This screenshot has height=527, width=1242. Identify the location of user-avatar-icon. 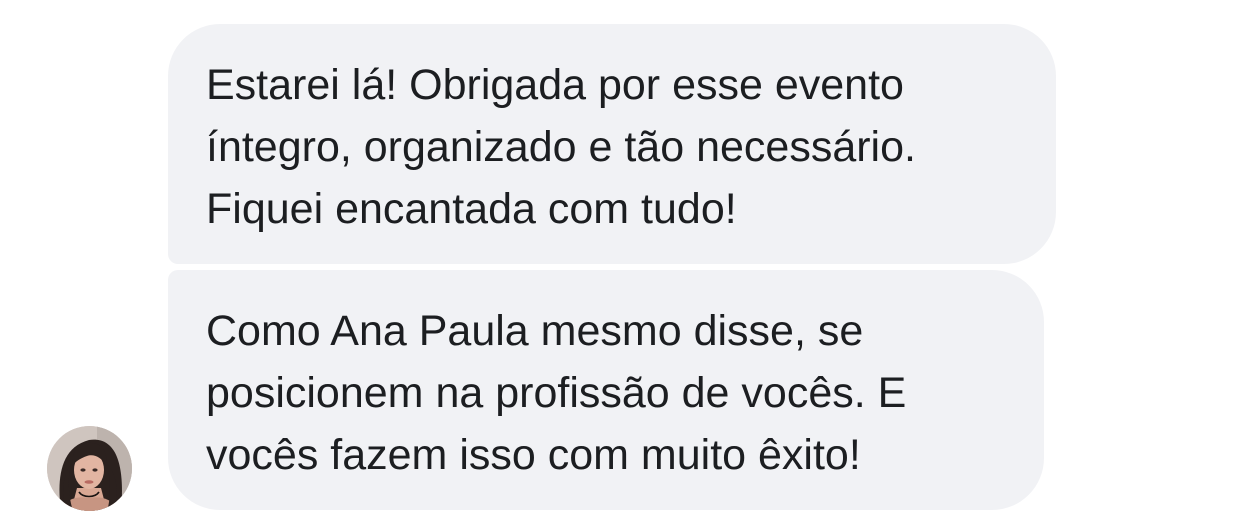
(89, 468).